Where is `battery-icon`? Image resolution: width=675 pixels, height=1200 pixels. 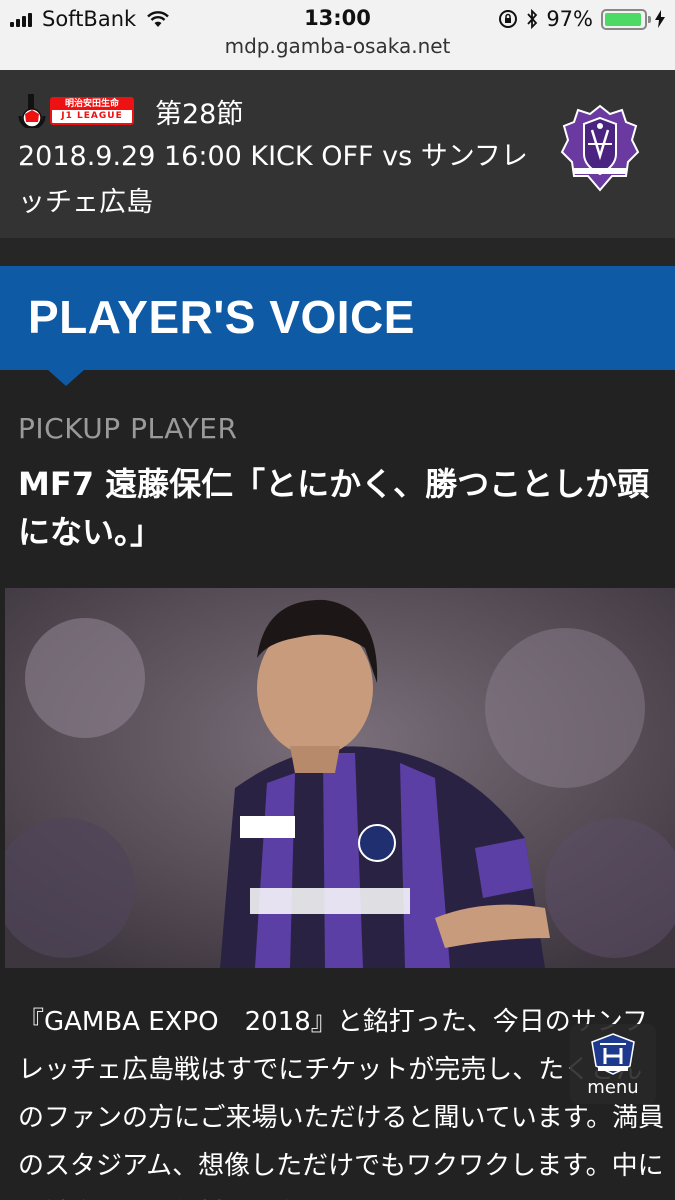 battery-icon is located at coordinates (626, 19).